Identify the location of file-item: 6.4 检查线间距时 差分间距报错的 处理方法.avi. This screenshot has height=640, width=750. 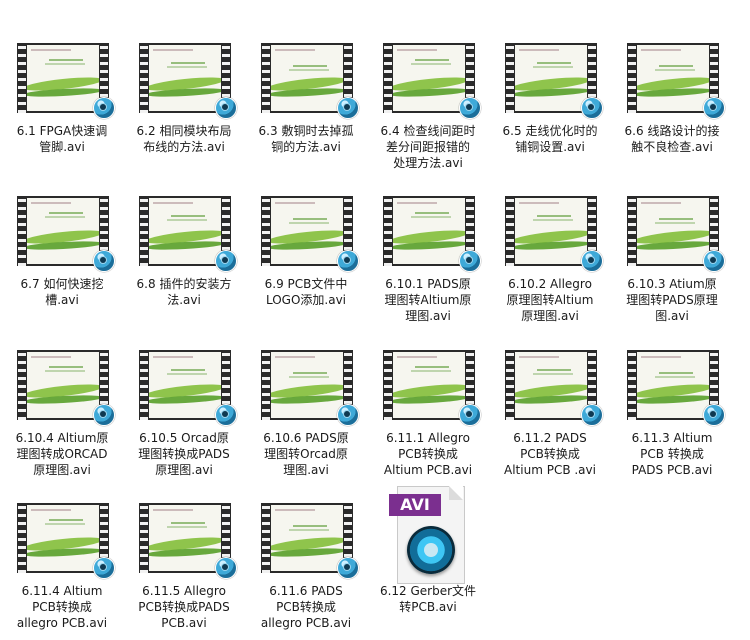
(428, 110).